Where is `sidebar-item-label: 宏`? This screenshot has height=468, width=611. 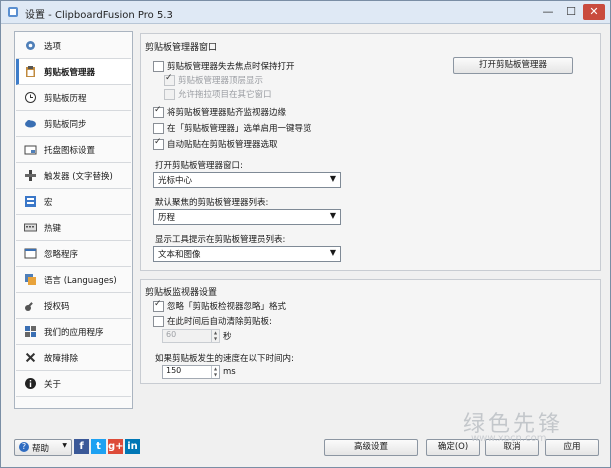
sidebar-item-label: 宏 is located at coordinates (48, 203).